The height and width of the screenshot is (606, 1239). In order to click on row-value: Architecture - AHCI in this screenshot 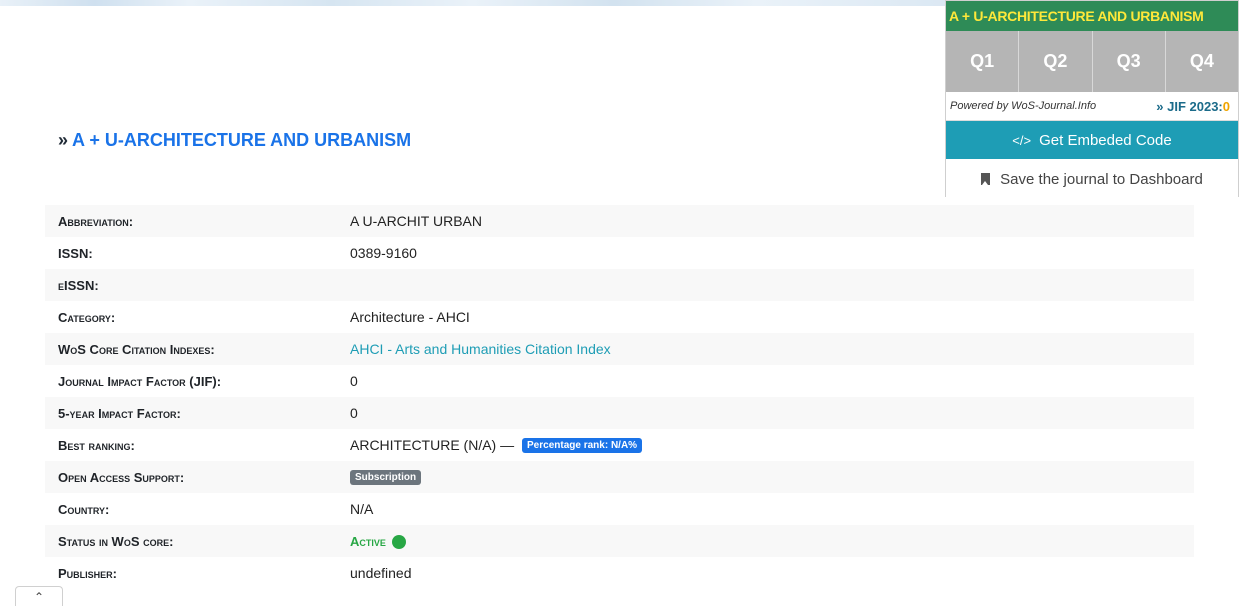, I will do `click(410, 317)`.